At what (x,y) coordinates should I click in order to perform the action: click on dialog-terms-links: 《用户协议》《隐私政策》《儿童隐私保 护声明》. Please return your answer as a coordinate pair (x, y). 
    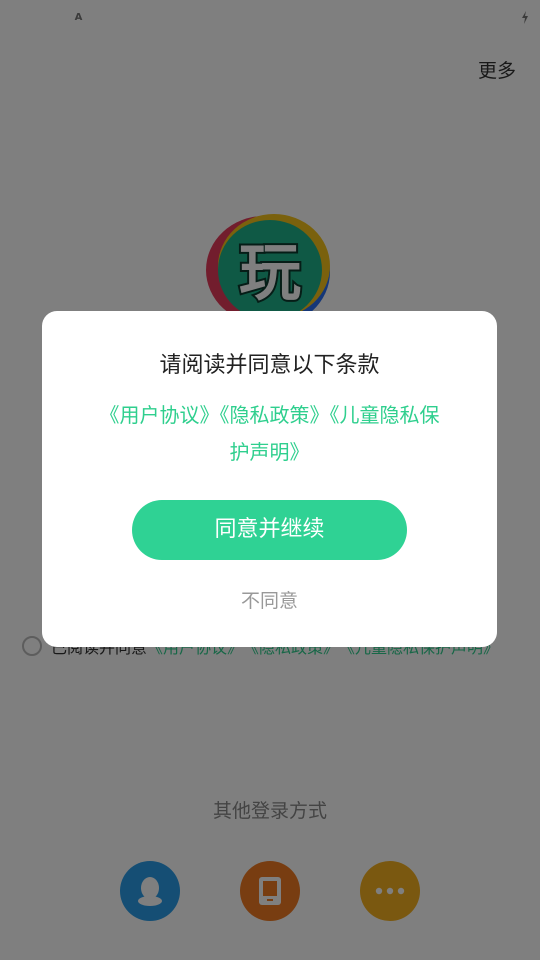
    Looking at the image, I should click on (269, 434).